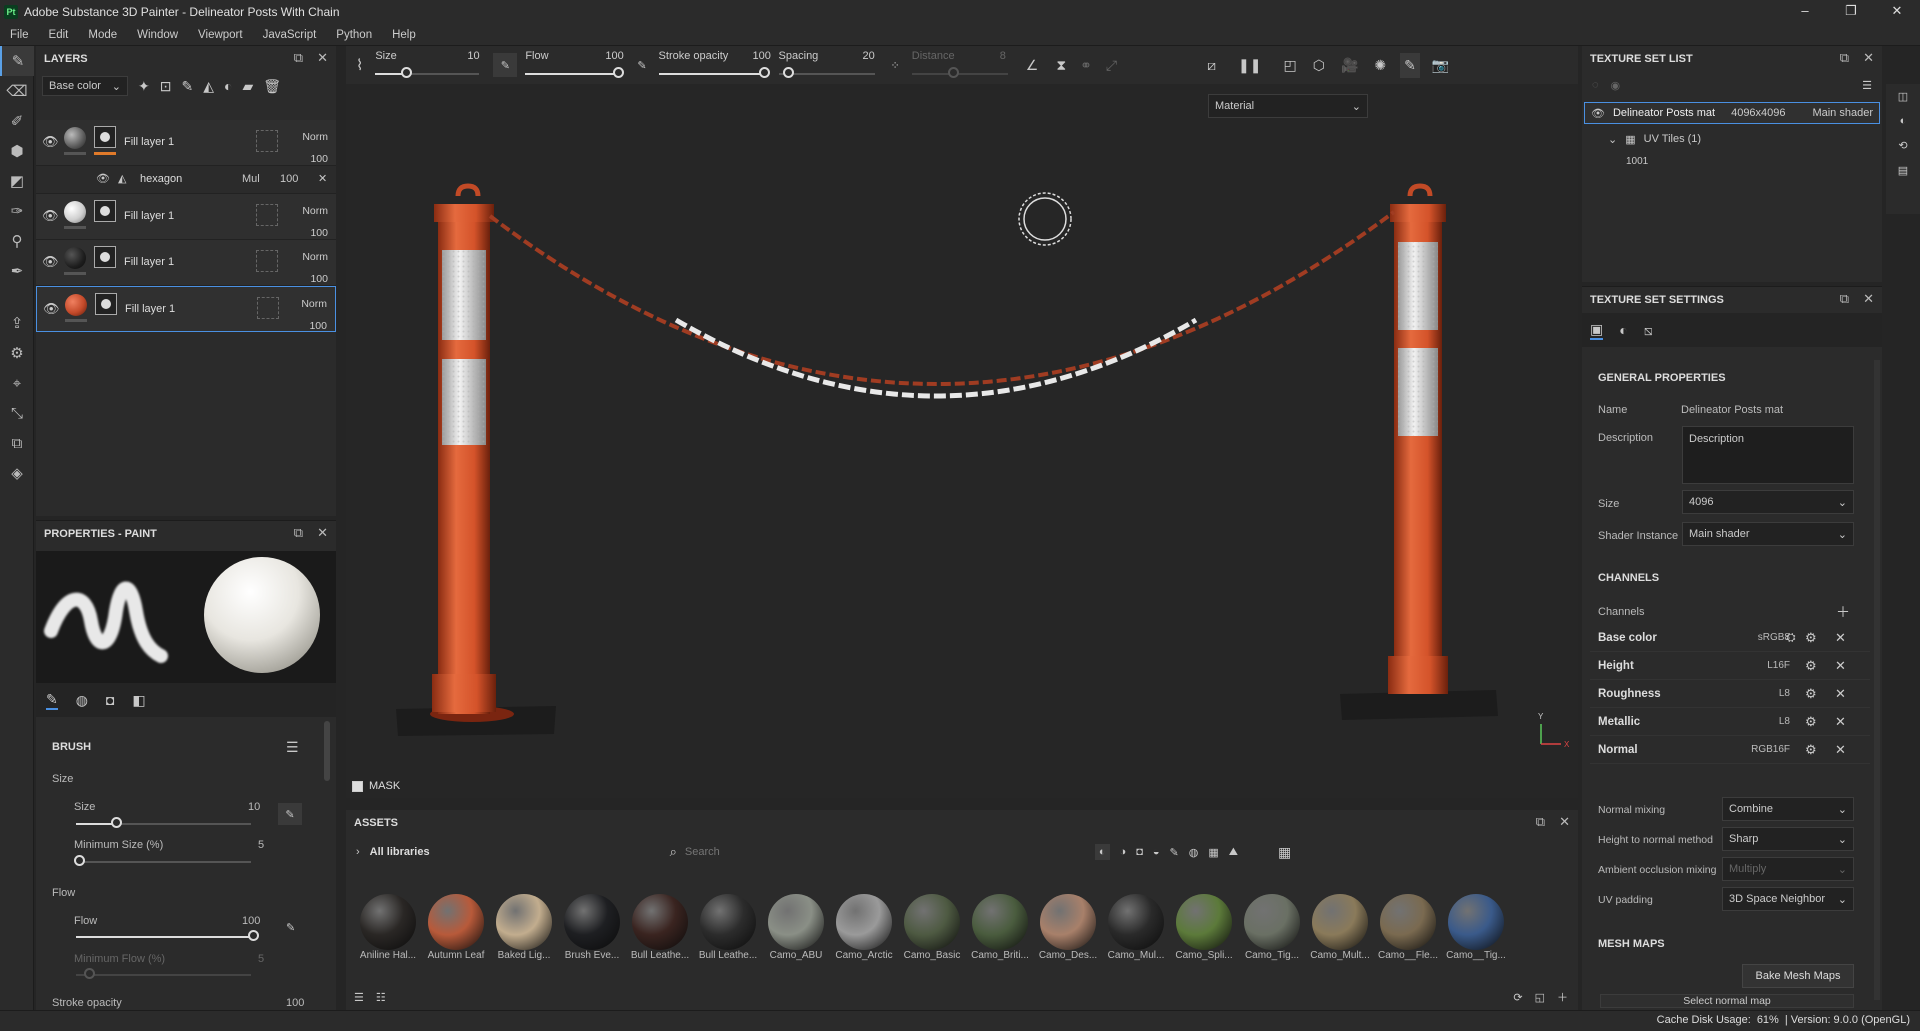 Image resolution: width=1920 pixels, height=1031 pixels. What do you see at coordinates (327, 751) in the screenshot?
I see `properties-scrollbar` at bounding box center [327, 751].